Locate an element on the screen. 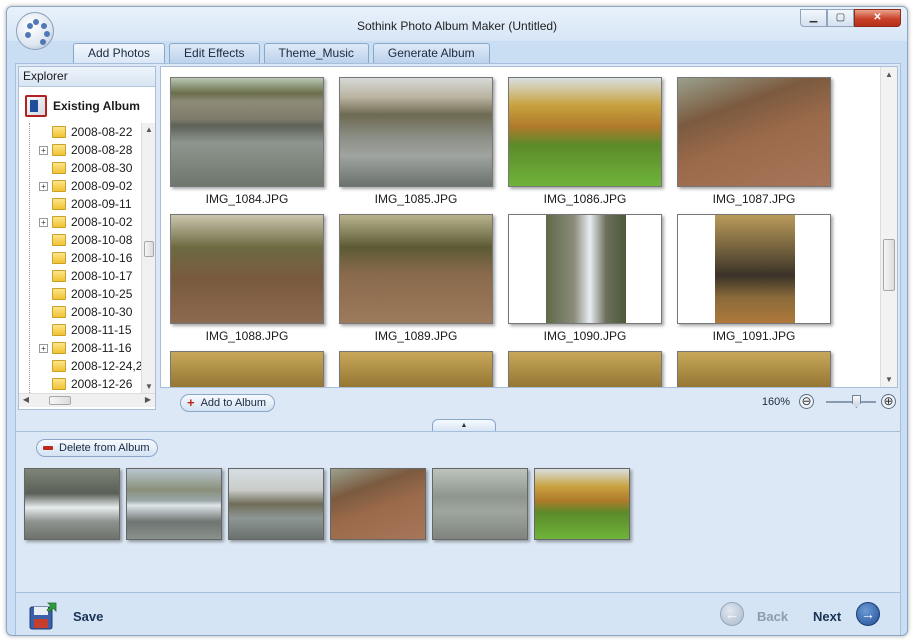  tab-theme-music: Theme_Music is located at coordinates (316, 53).